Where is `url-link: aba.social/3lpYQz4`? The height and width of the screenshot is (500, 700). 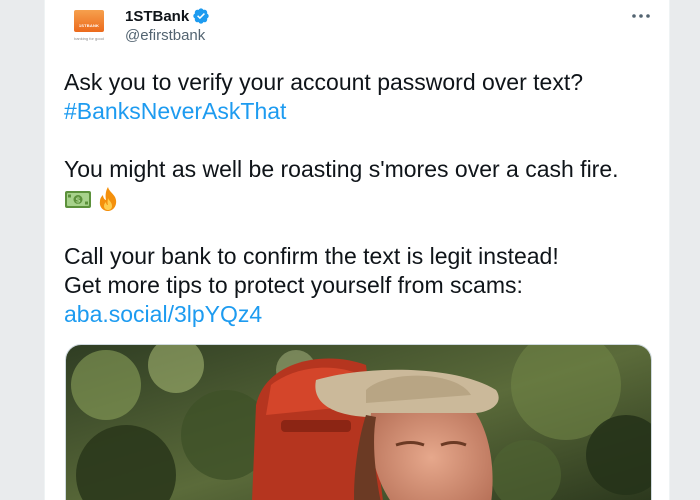
url-link: aba.social/3lpYQz4 is located at coordinates (163, 314).